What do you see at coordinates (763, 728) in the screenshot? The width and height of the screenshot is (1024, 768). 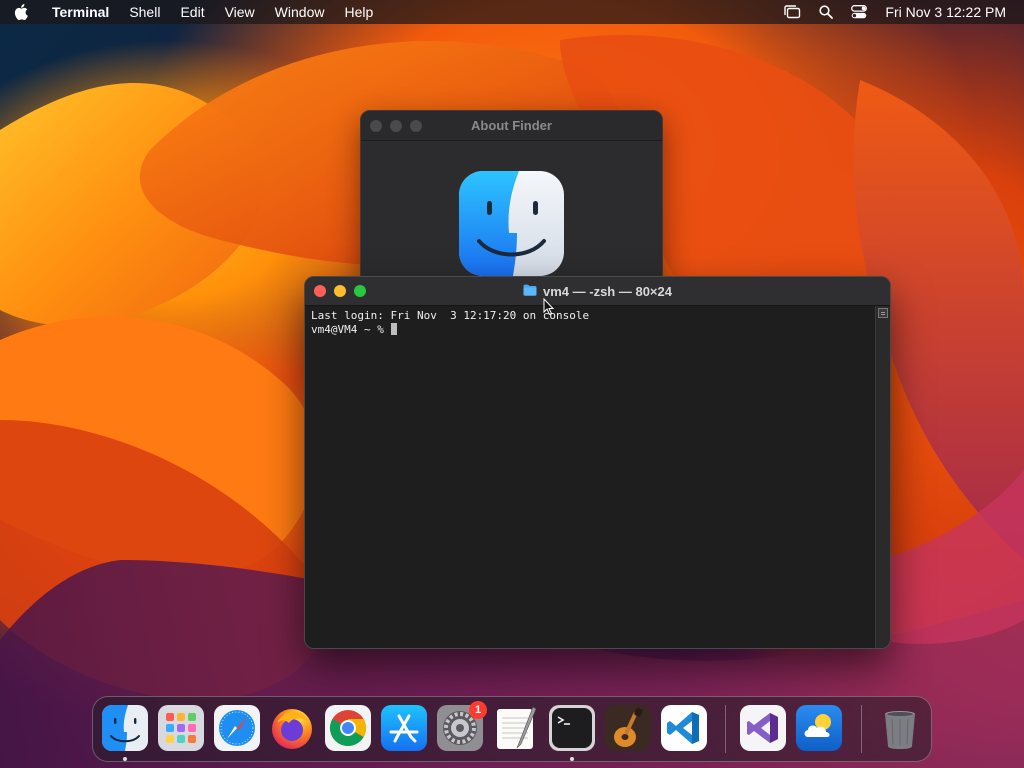 I see `dock-visual-studio-icon` at bounding box center [763, 728].